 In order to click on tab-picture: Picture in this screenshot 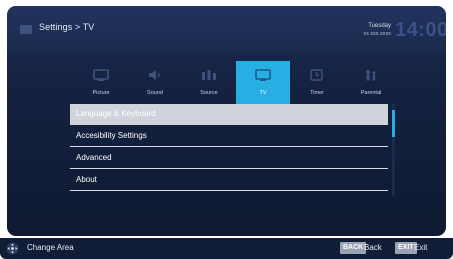, I will do `click(101, 82)`.